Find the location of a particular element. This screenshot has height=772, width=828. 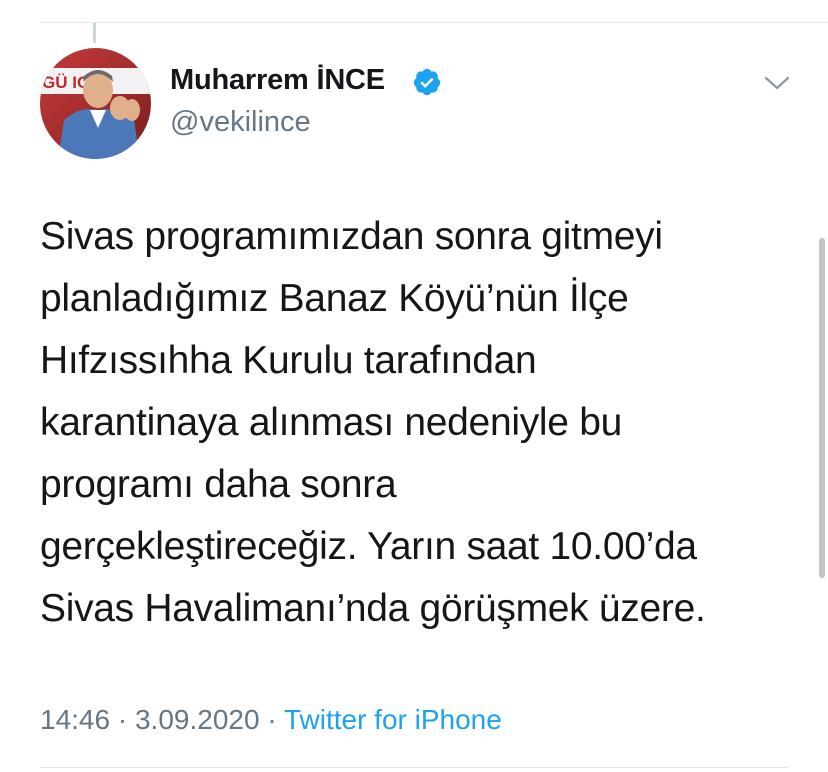

tweet-source-link: Twitter for iPhone is located at coordinates (393, 719).